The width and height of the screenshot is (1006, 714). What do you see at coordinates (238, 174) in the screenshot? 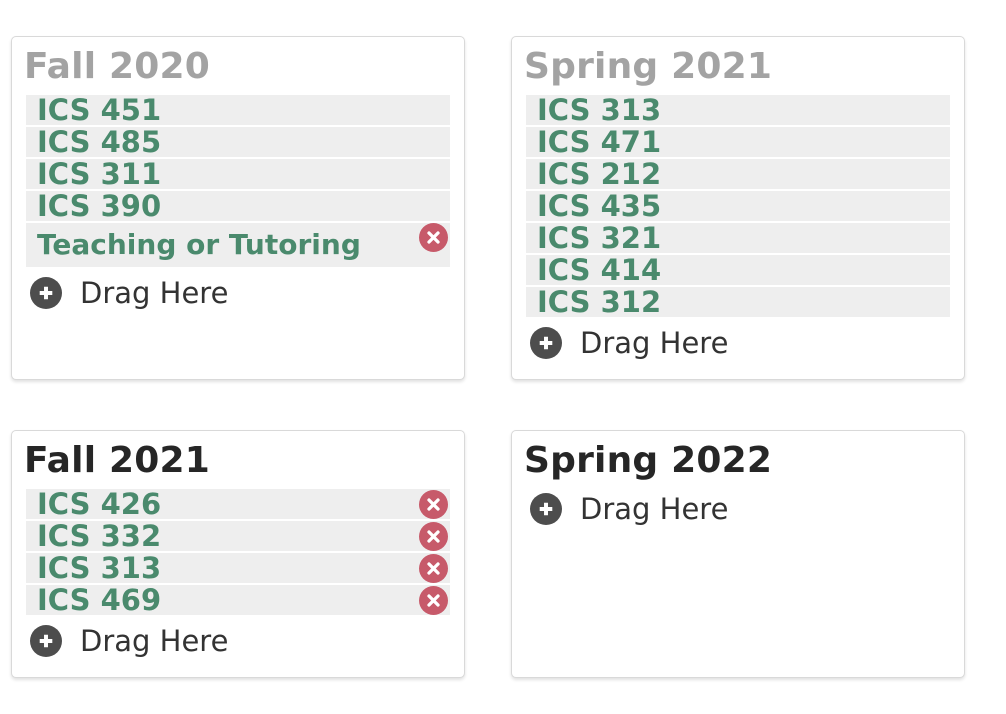
I see `course-item: ICS 311` at bounding box center [238, 174].